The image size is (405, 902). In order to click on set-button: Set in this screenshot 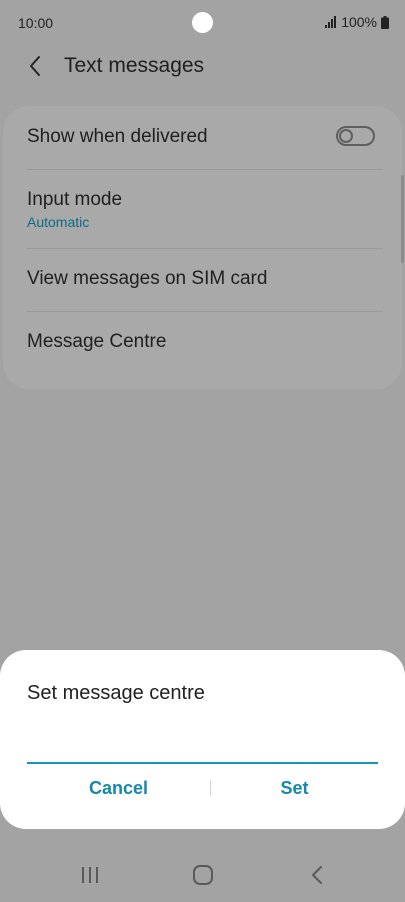, I will do `click(294, 788)`.